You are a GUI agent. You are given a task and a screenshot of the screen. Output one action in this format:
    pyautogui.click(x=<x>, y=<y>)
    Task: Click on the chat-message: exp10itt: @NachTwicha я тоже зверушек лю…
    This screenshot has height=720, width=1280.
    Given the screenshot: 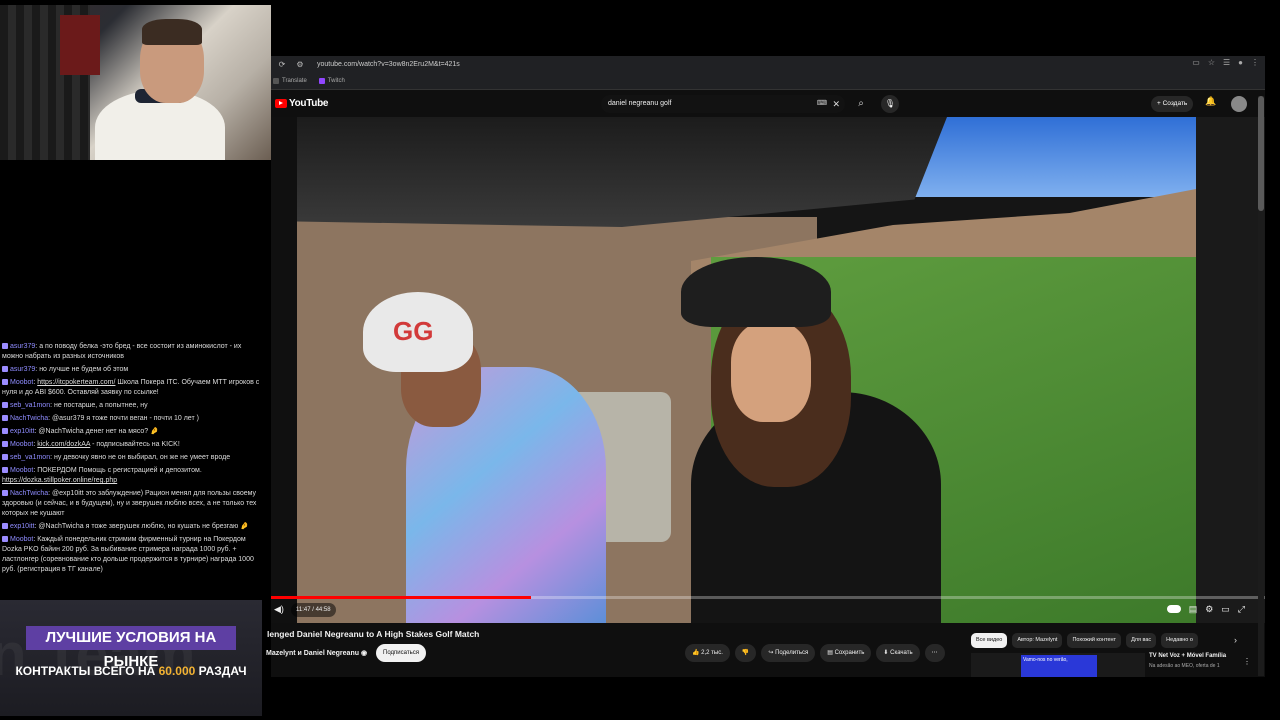 What is the action you would take?
    pyautogui.click(x=131, y=528)
    